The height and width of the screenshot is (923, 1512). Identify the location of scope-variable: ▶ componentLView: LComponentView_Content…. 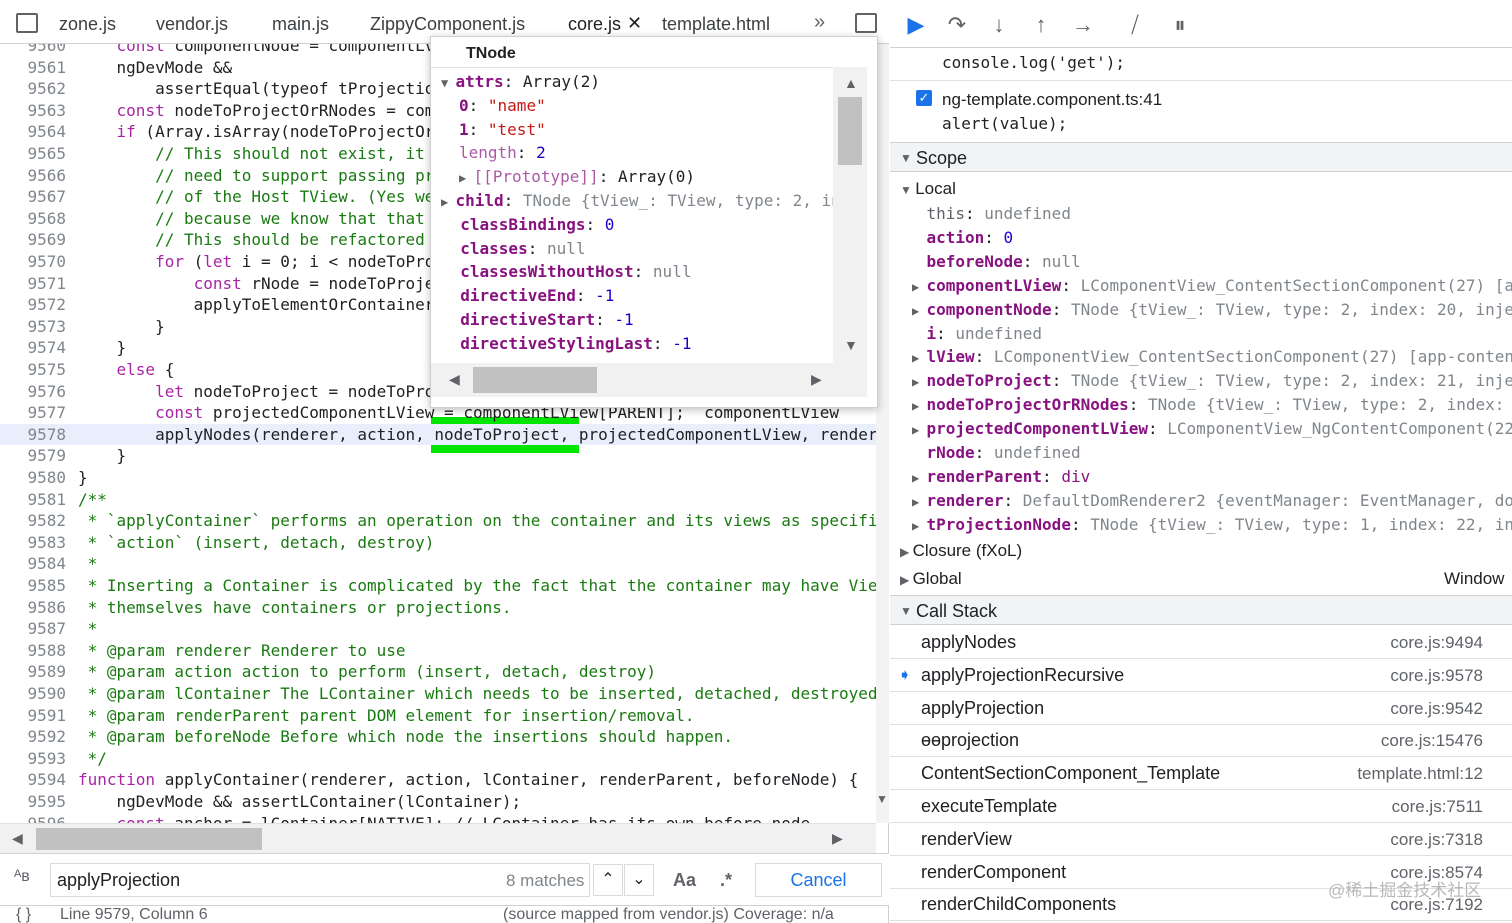
(1212, 285).